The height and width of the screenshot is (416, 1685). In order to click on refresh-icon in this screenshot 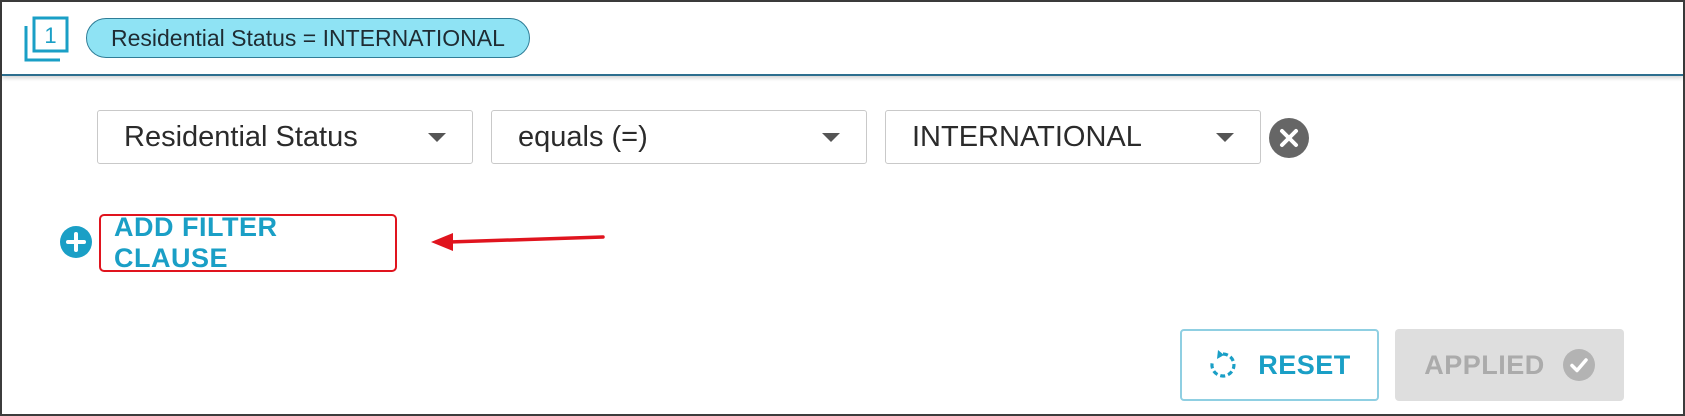, I will do `click(1223, 364)`.